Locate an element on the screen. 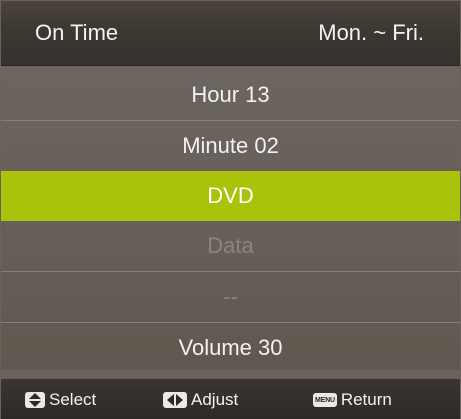  left-right-arrows-icon is located at coordinates (175, 400).